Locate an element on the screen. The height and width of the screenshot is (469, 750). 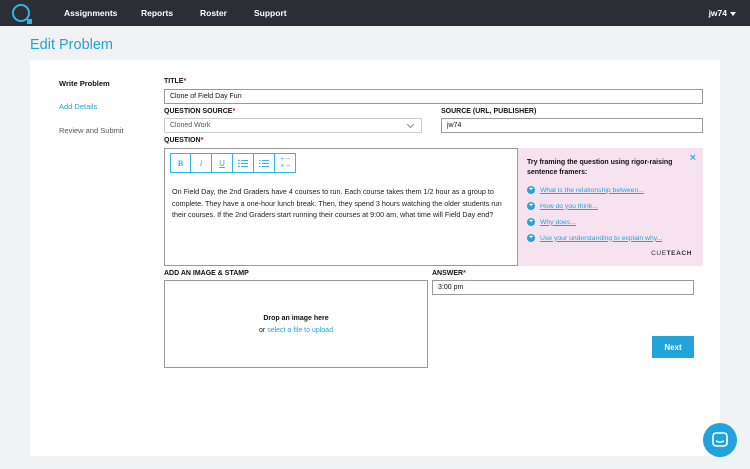
italic-button: I is located at coordinates (201, 163).